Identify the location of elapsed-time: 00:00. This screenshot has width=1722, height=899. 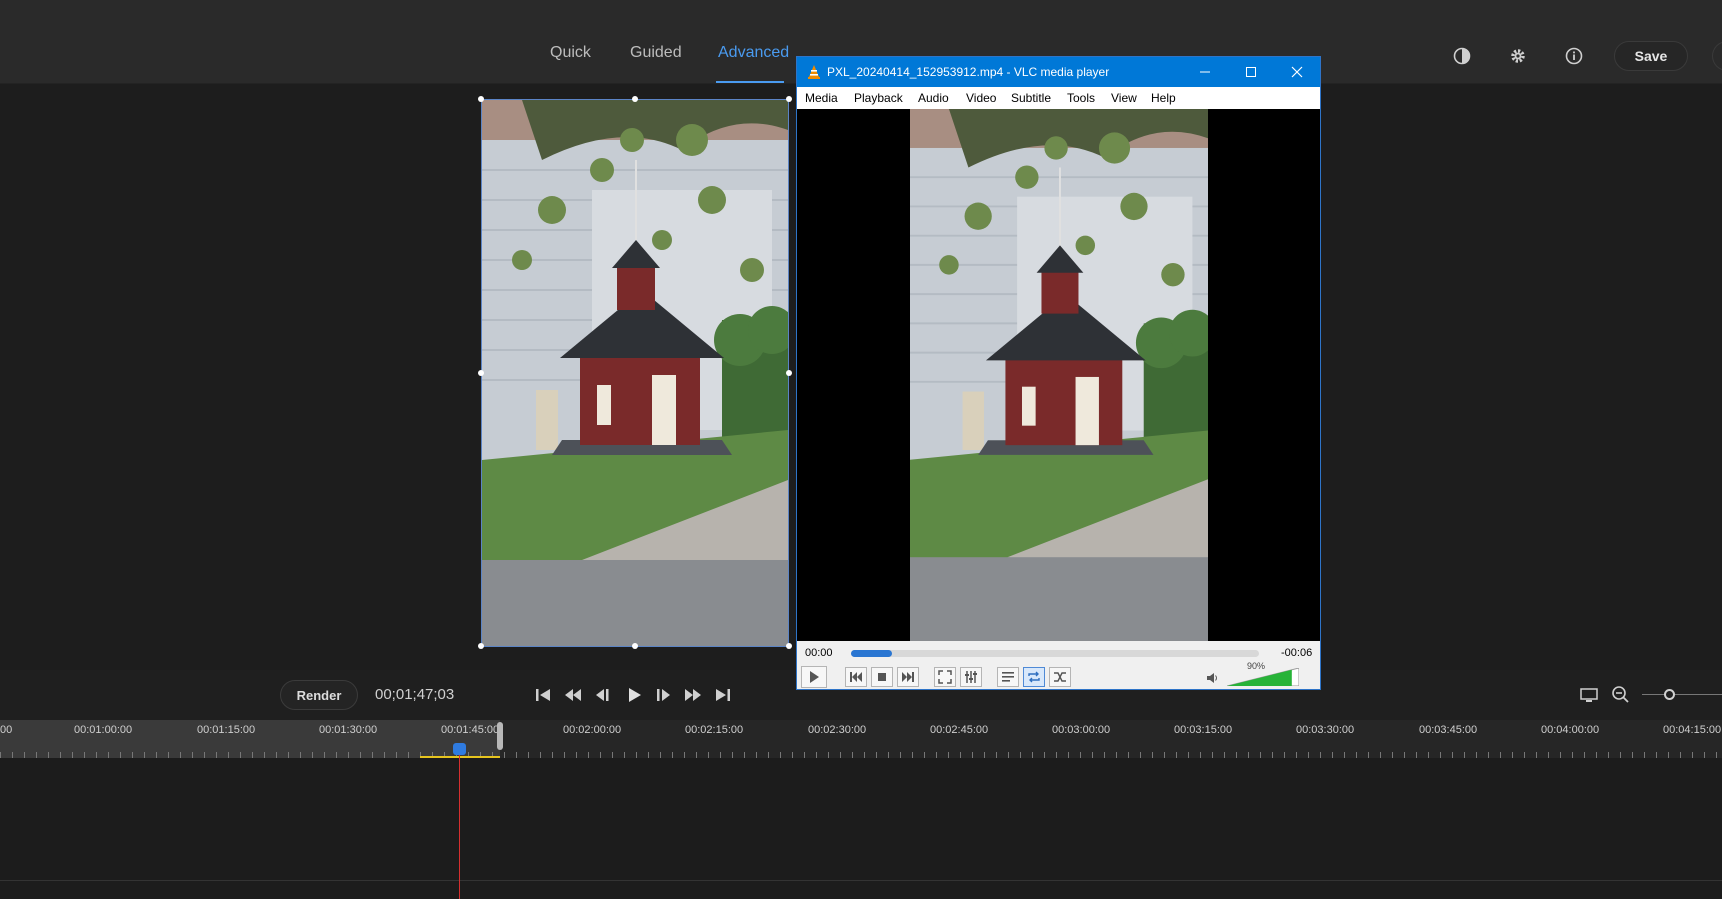
(819, 653).